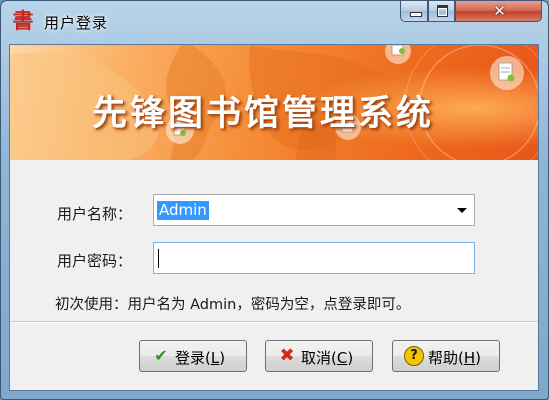 The width and height of the screenshot is (549, 400). Describe the element at coordinates (76, 23) in the screenshot. I see `window-title: 用户登录` at that location.